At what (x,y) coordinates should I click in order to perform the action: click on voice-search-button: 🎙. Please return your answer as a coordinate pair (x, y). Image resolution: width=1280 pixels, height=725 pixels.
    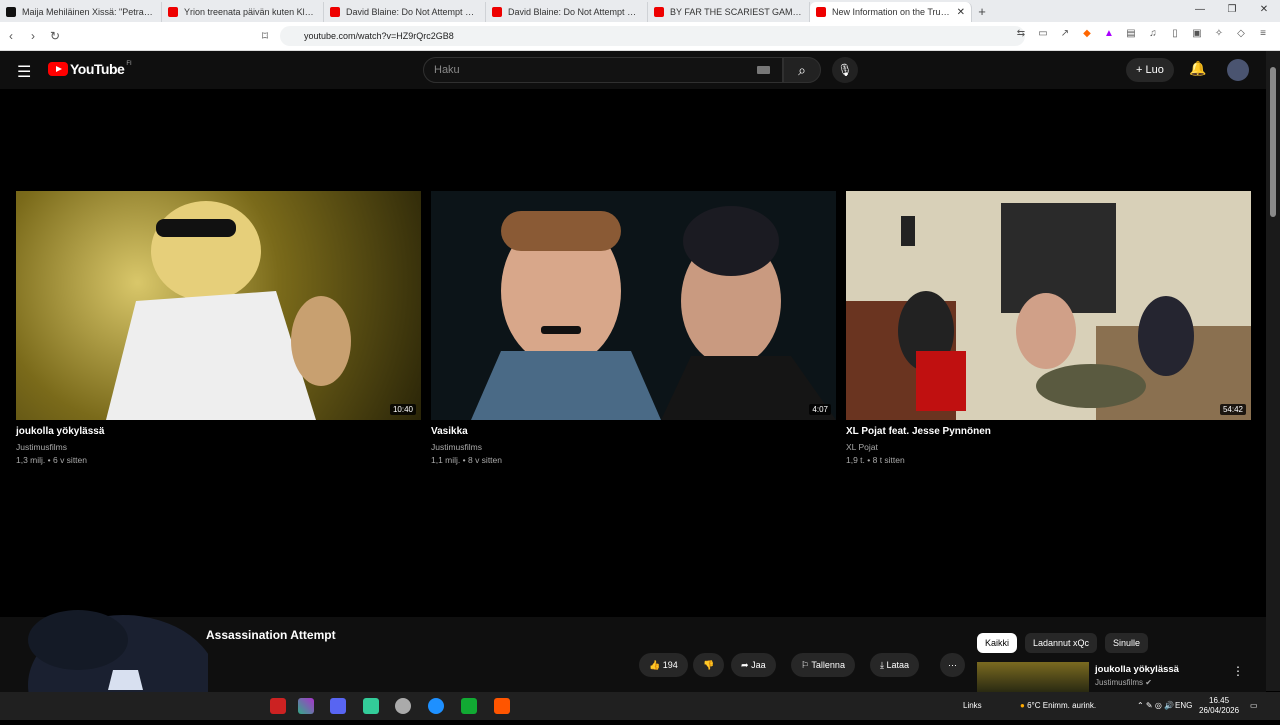
    Looking at the image, I should click on (845, 70).